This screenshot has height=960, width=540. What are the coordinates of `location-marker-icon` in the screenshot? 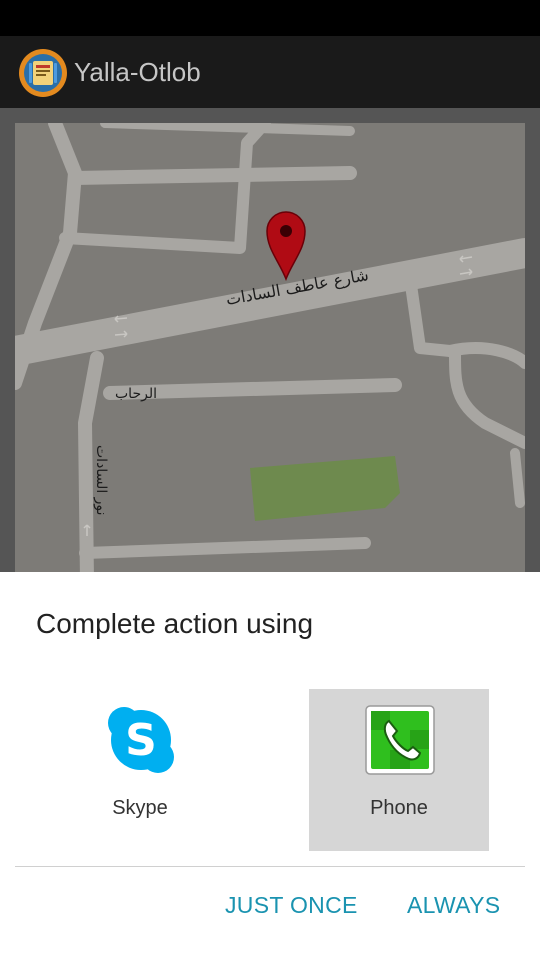 It's located at (286, 245).